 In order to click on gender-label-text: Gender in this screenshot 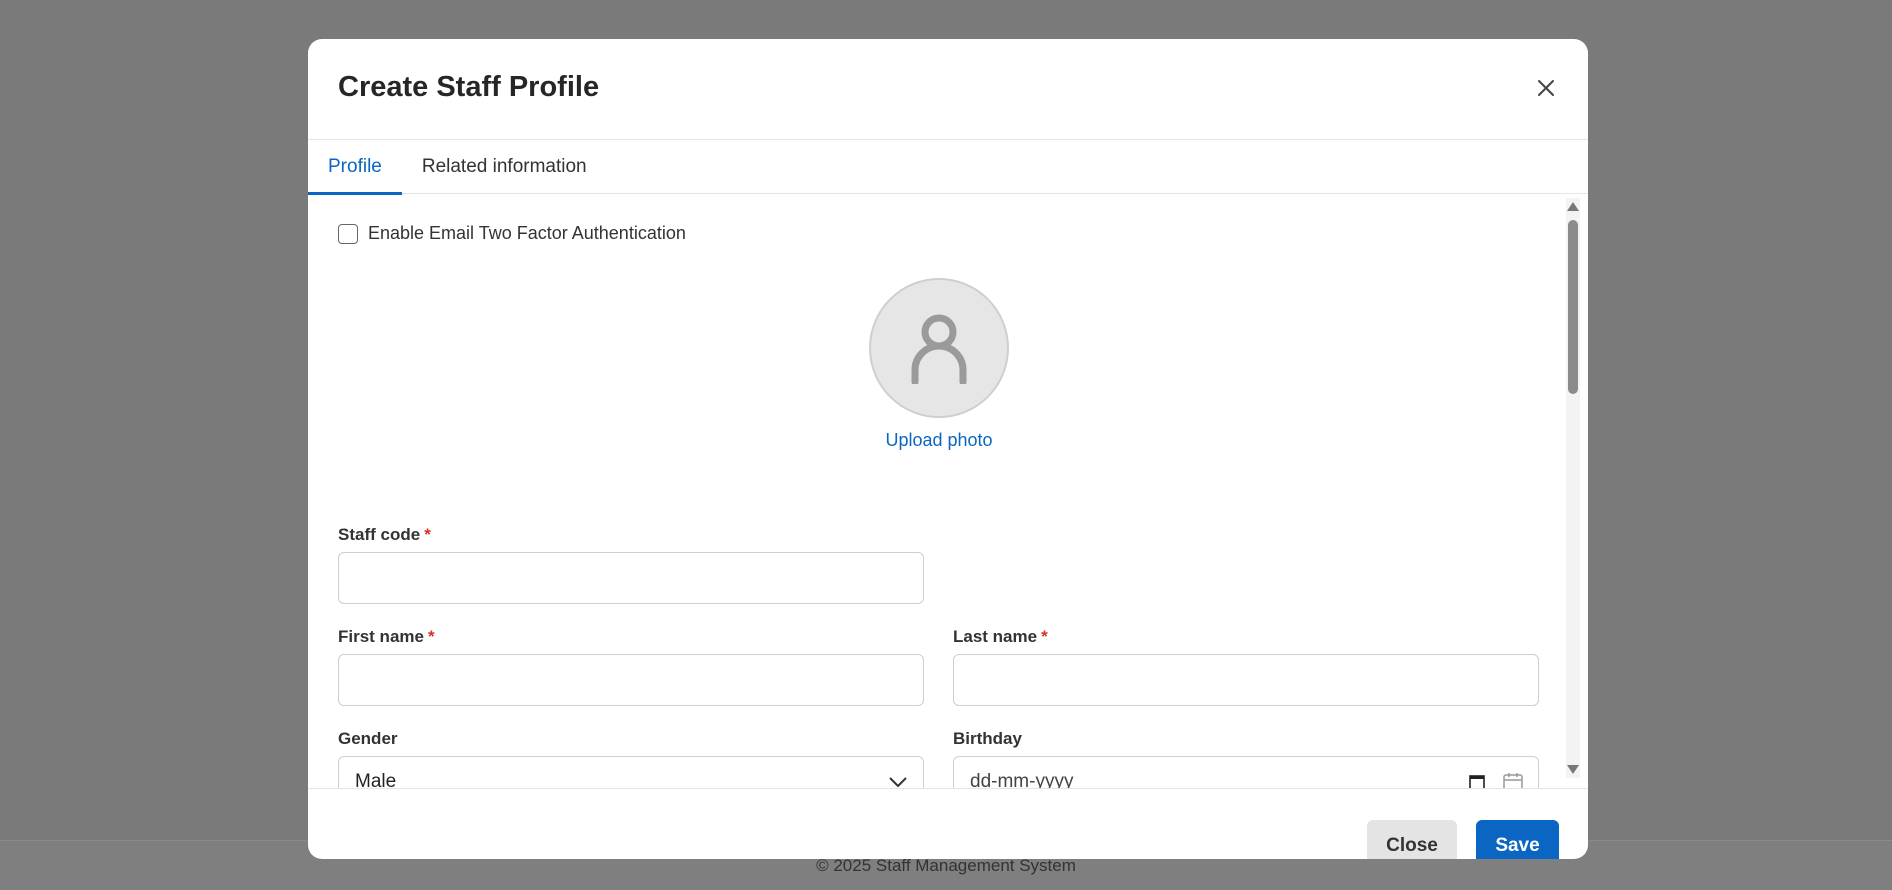, I will do `click(368, 738)`.